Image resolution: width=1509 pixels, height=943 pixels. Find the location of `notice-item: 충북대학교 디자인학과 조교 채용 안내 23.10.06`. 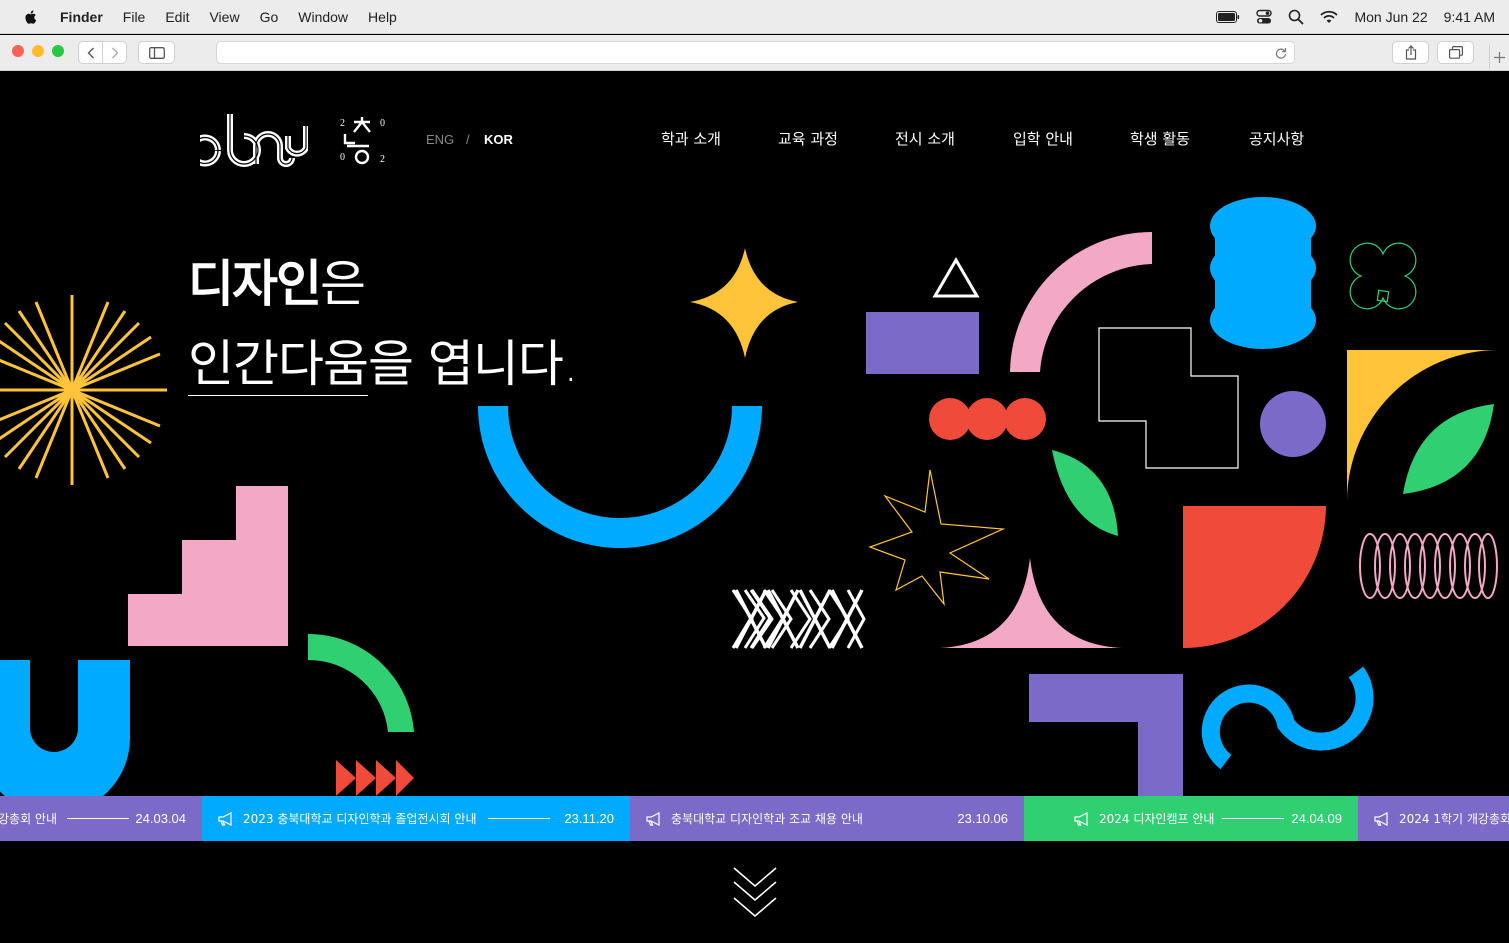

notice-item: 충북대학교 디자인학과 조교 채용 안내 23.10.06 is located at coordinates (827, 818).